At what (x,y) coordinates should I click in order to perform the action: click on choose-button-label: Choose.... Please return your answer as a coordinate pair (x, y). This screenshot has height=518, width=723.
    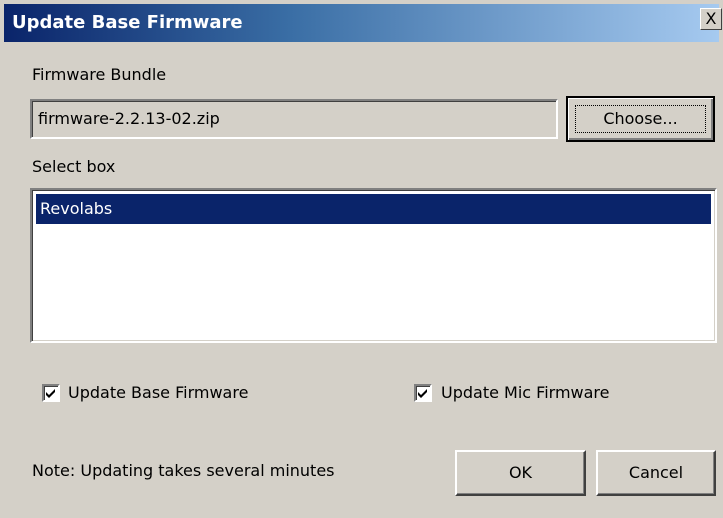
    Looking at the image, I should click on (640, 118).